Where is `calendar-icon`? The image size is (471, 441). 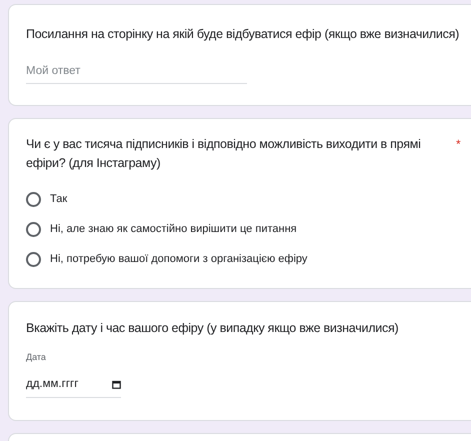 calendar-icon is located at coordinates (116, 384).